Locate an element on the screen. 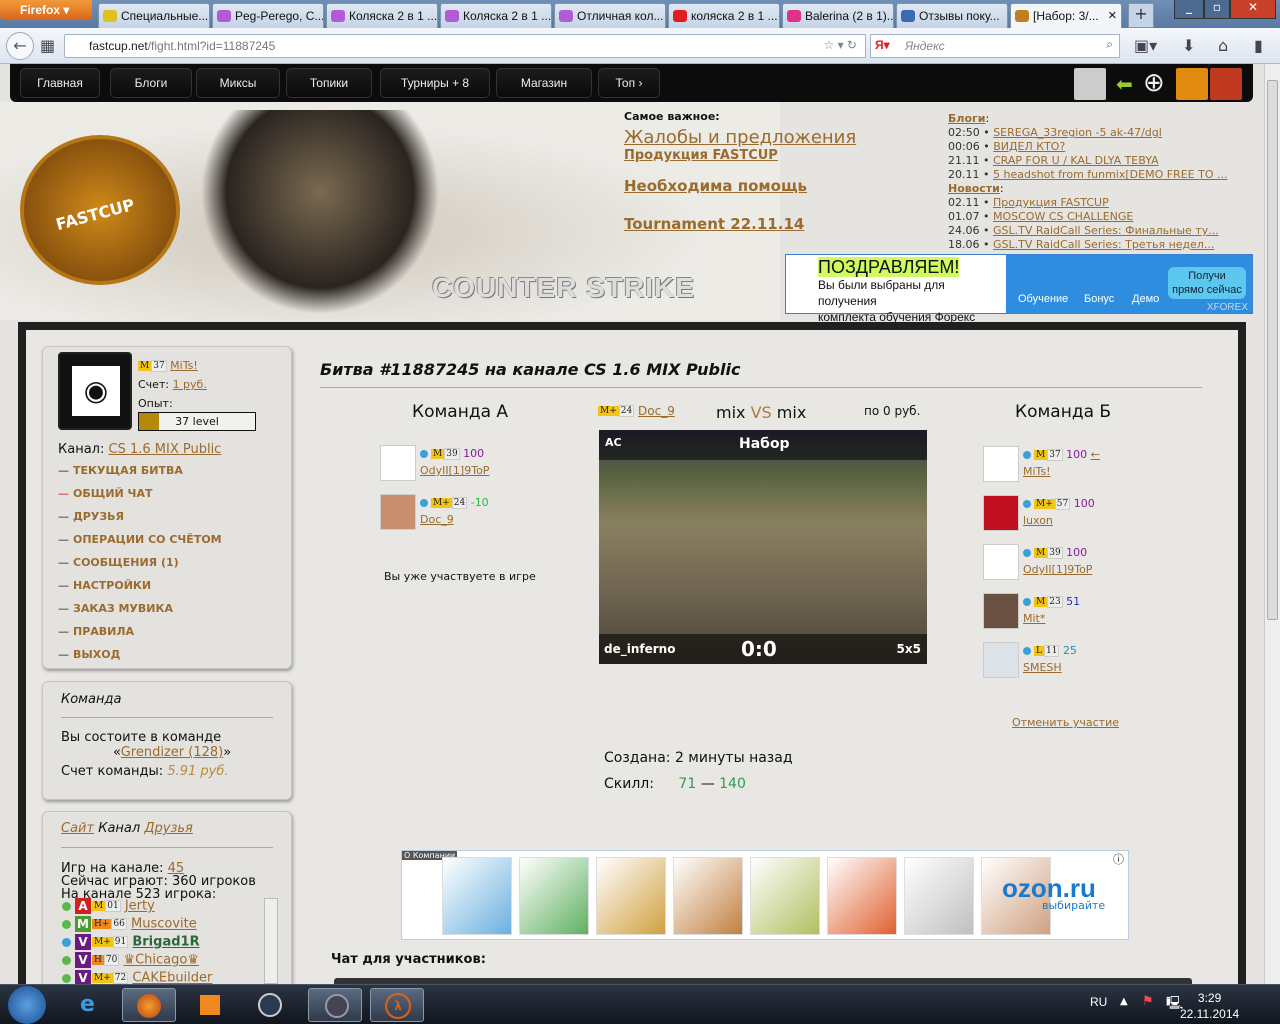 This screenshot has height=1024, width=1280. menu-item: Магазин is located at coordinates (544, 83).